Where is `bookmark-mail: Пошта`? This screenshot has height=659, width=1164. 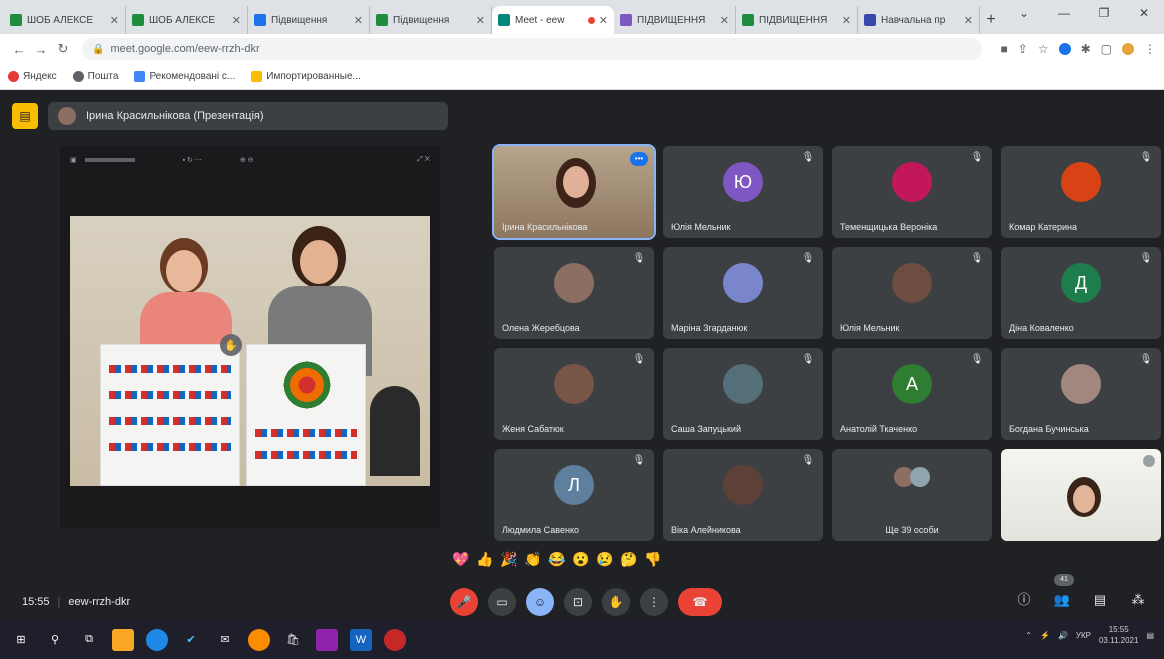
bookmark-mail: Пошта is located at coordinates (95, 76).